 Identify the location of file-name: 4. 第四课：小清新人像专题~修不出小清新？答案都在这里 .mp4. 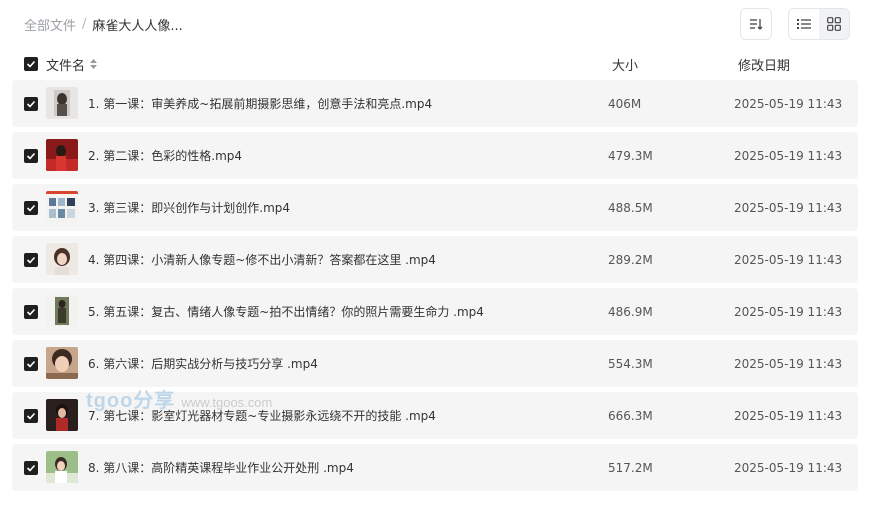
(262, 259).